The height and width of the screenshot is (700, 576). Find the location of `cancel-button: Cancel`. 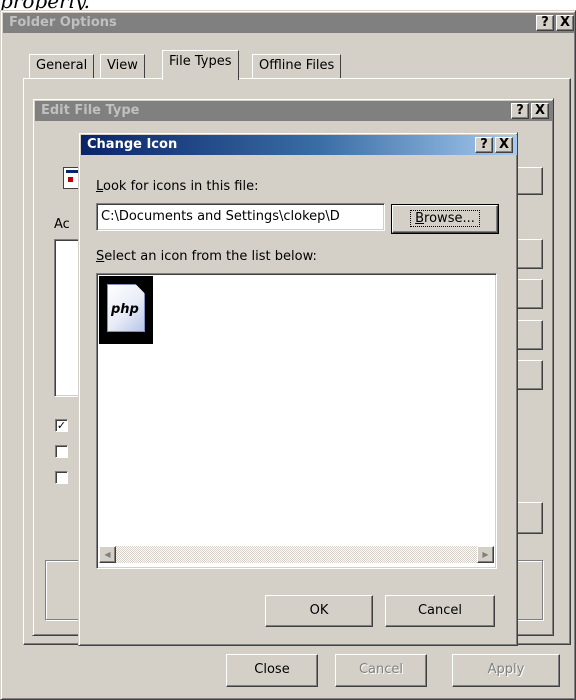

cancel-button: Cancel is located at coordinates (440, 611).